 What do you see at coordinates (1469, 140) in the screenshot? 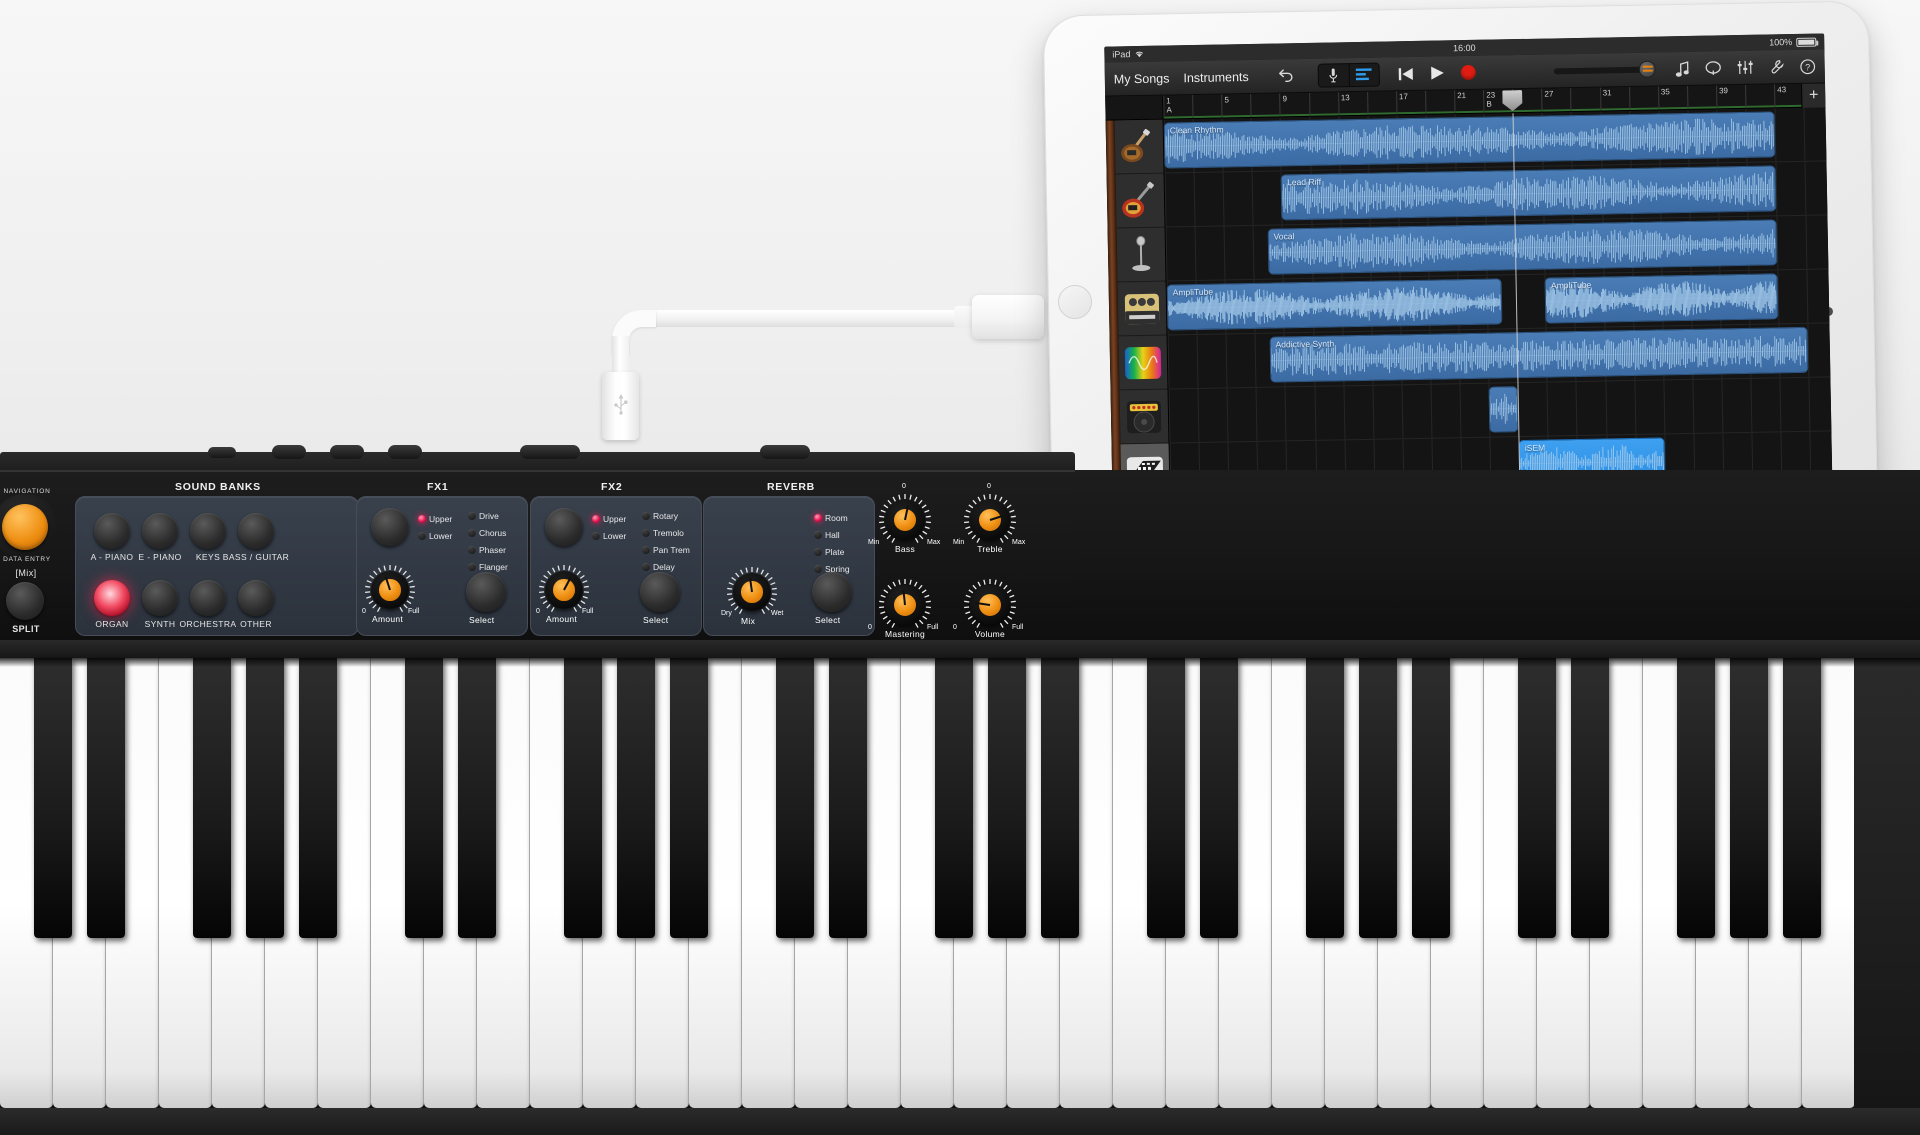
I see `audio-region: Clean Rhythm` at bounding box center [1469, 140].